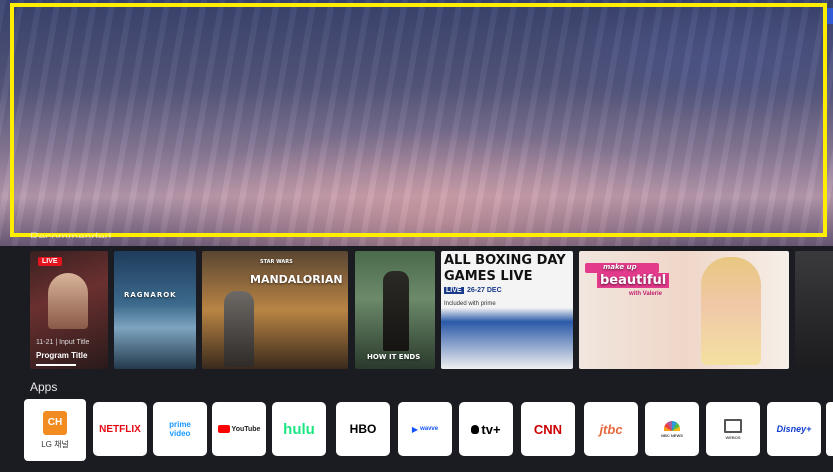 The height and width of the screenshot is (472, 833). What do you see at coordinates (275, 310) in the screenshot?
I see `poster-card-mandalorian: STAR WARS MANDALORIAN` at bounding box center [275, 310].